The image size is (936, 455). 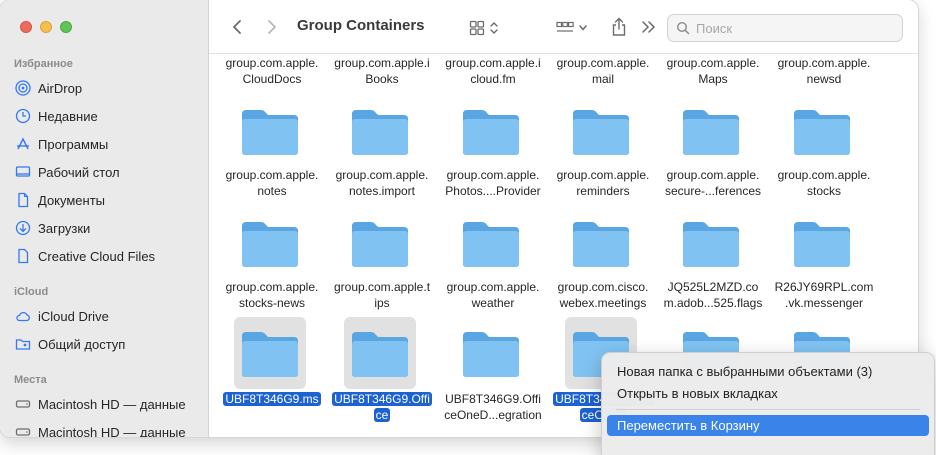 I want to click on more-toolbar-button, so click(x=649, y=27).